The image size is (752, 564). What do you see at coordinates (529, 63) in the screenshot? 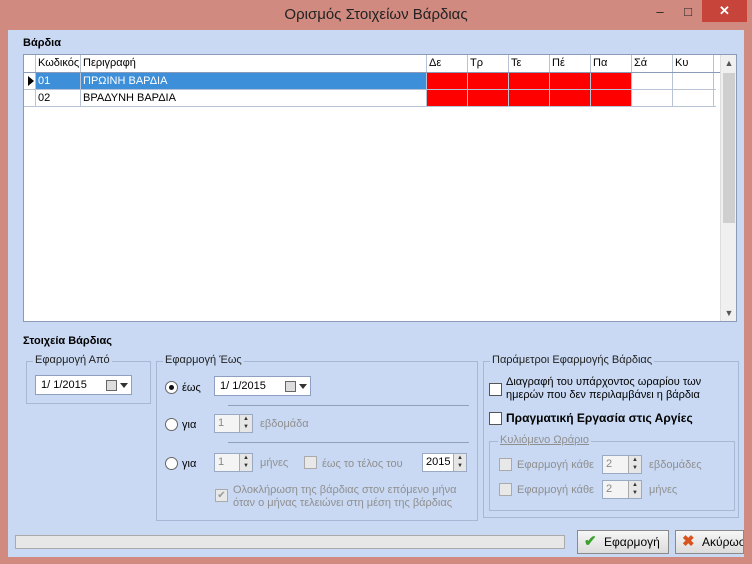
I see `col-wed: Τε` at bounding box center [529, 63].